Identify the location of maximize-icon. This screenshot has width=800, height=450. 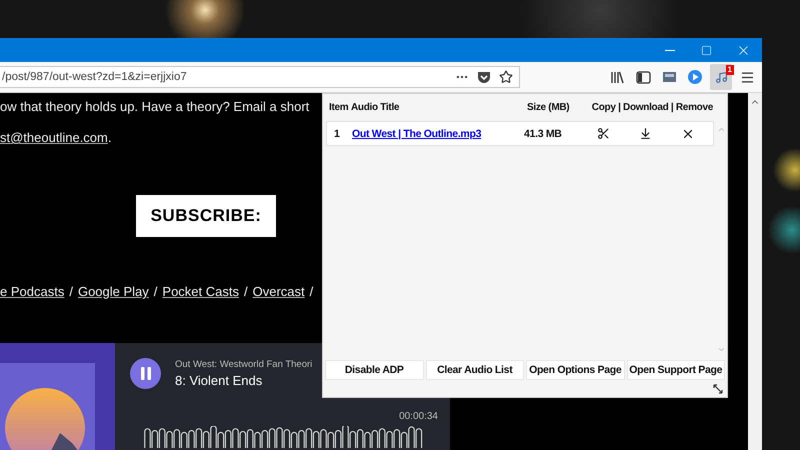
(706, 50).